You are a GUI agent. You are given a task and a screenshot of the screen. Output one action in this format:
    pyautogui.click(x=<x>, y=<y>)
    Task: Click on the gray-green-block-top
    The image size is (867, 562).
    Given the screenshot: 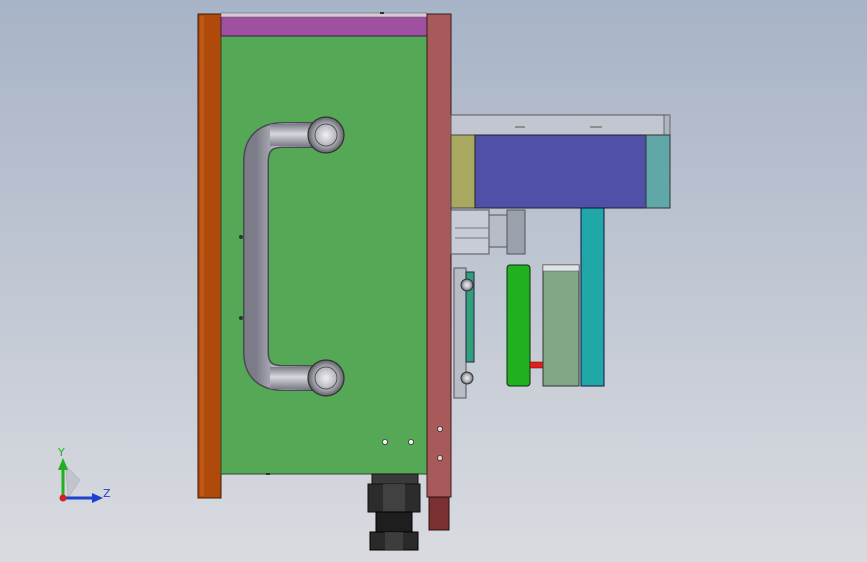 What is the action you would take?
    pyautogui.click(x=561, y=268)
    